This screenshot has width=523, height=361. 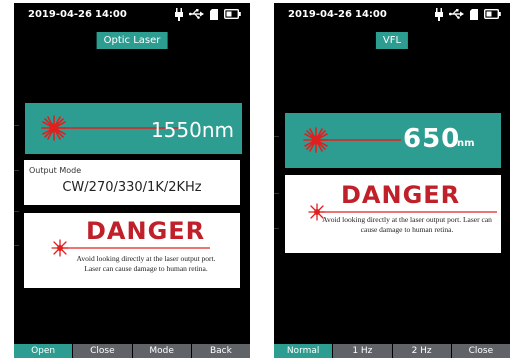 What do you see at coordinates (132, 40) in the screenshot?
I see `screen-title: Optic Laser` at bounding box center [132, 40].